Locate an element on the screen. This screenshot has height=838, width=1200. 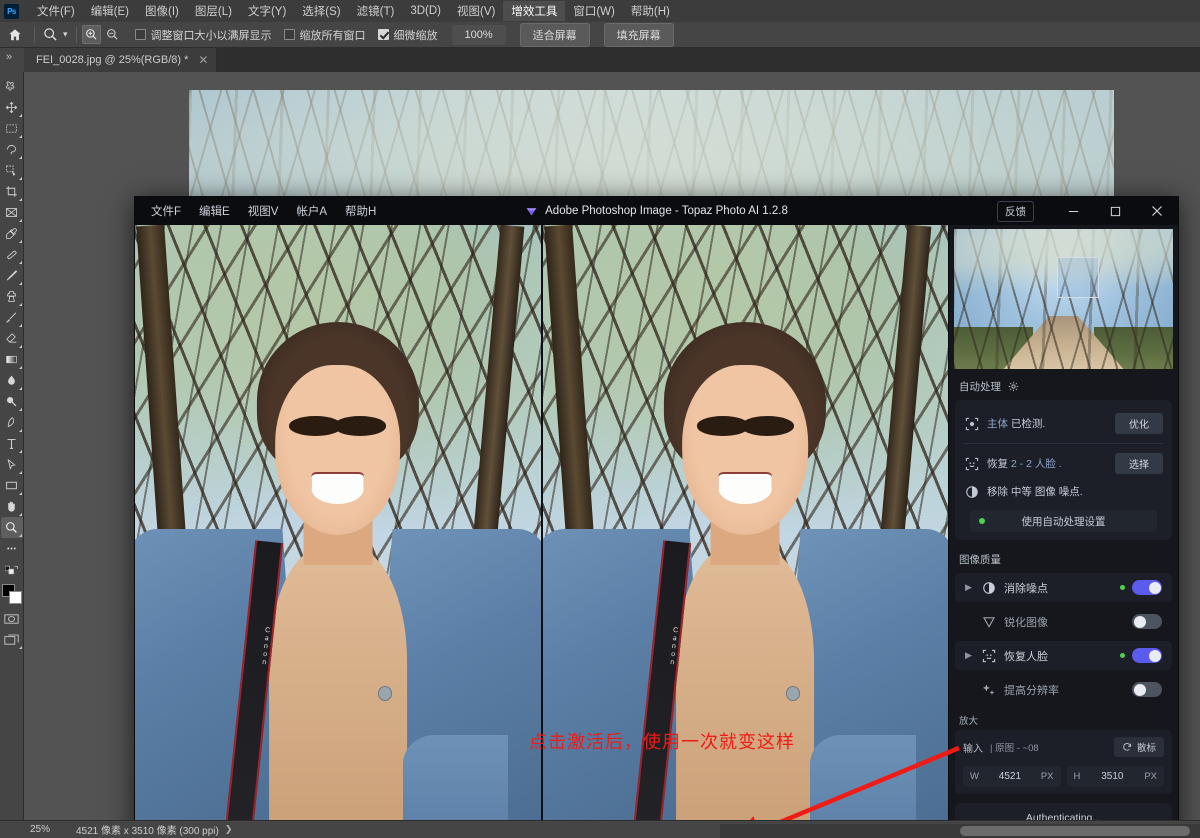
clone-stamp-tool-icon is located at coordinates (12, 296).